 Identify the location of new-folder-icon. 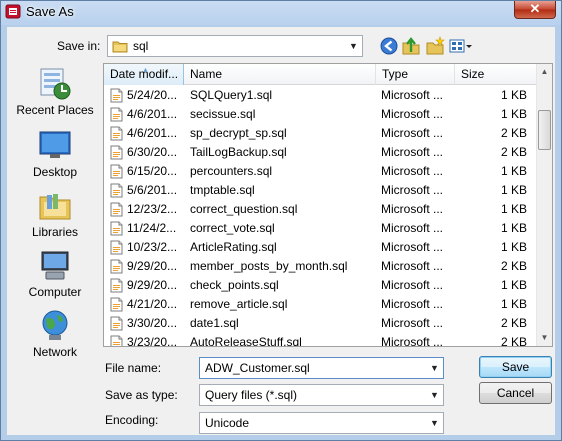
(435, 46).